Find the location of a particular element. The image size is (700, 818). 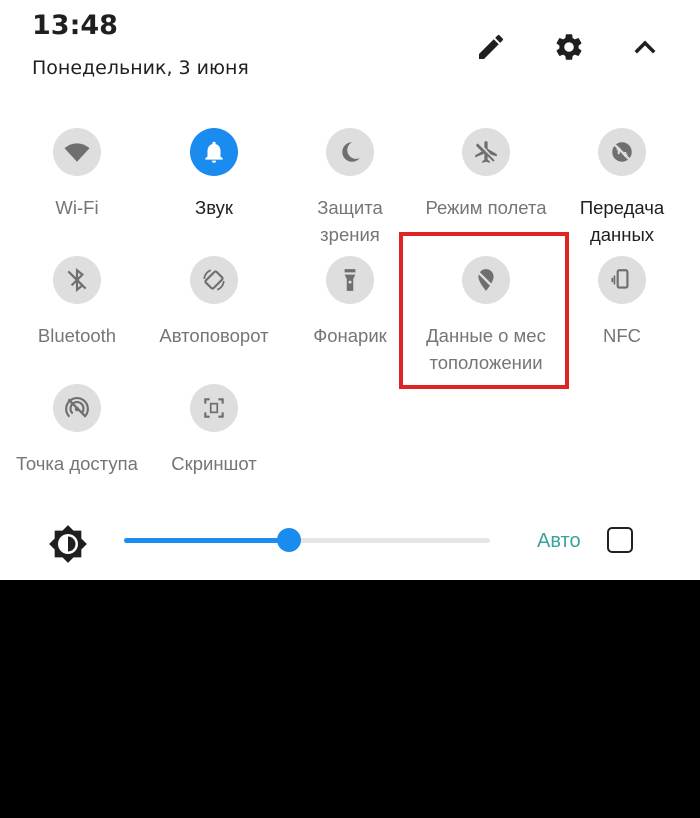

data-off-icon is located at coordinates (622, 152).